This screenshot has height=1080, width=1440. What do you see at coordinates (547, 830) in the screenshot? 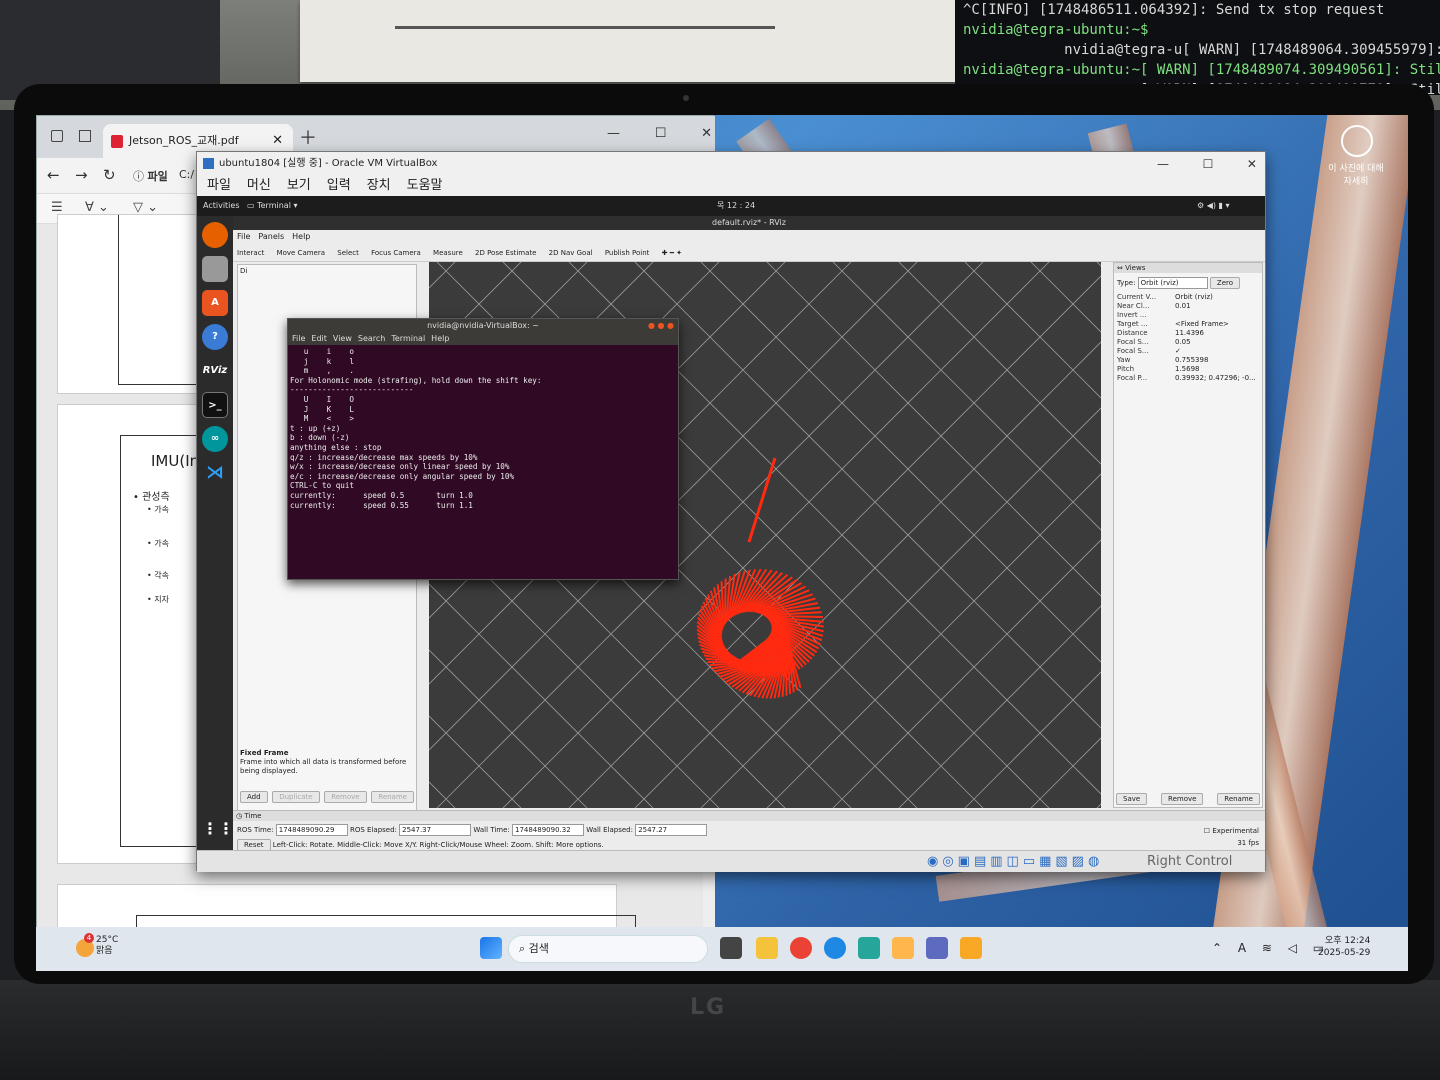
I see `wall-time-field: 1748489090.32` at bounding box center [547, 830].